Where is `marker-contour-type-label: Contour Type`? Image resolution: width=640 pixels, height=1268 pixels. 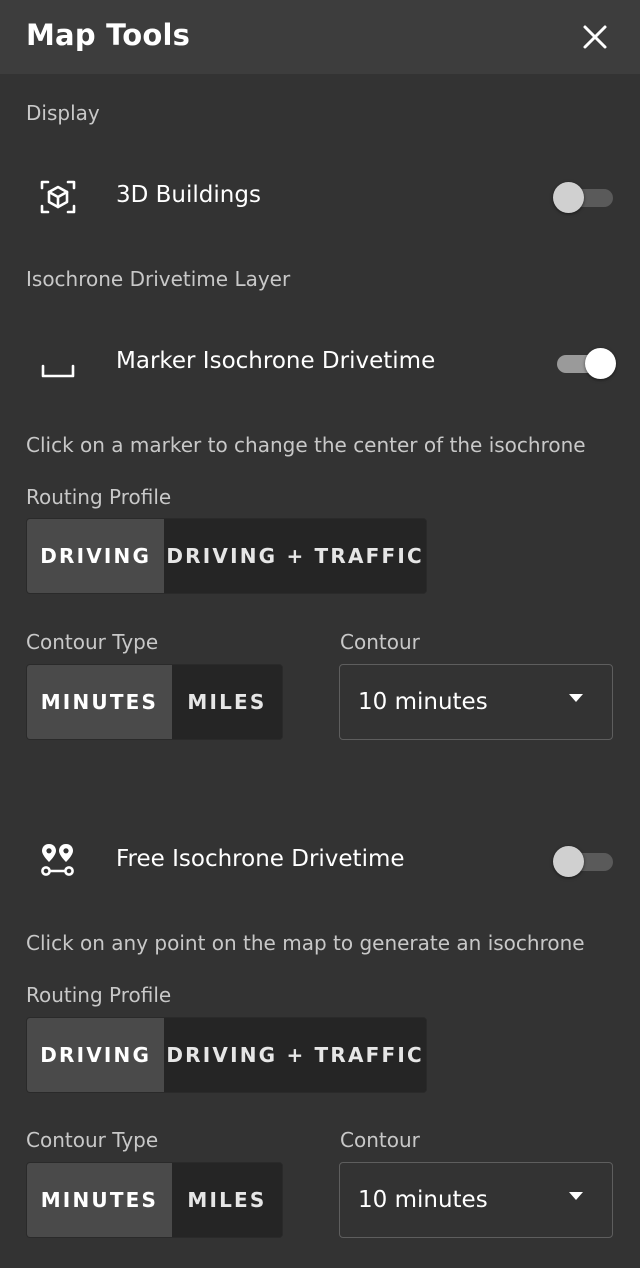 marker-contour-type-label: Contour Type is located at coordinates (92, 642).